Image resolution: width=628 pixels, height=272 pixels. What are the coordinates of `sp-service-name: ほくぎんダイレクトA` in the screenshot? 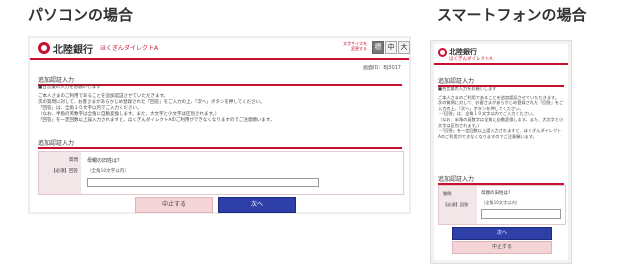 It's located at (471, 59).